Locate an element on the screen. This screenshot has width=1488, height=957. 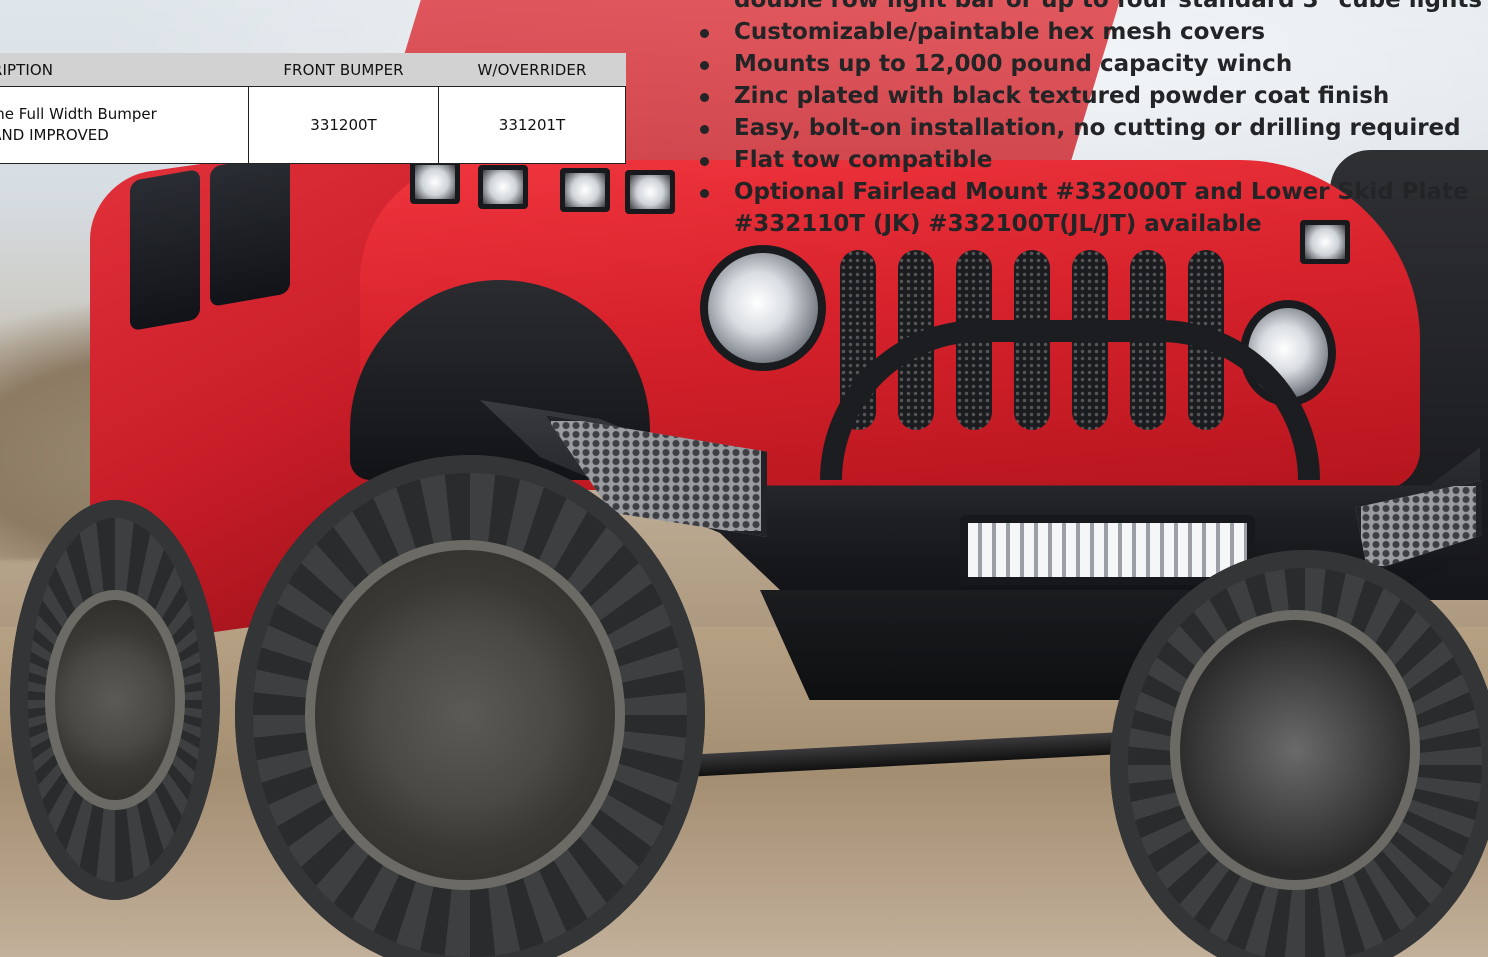
jeep-front-window is located at coordinates (250, 230).